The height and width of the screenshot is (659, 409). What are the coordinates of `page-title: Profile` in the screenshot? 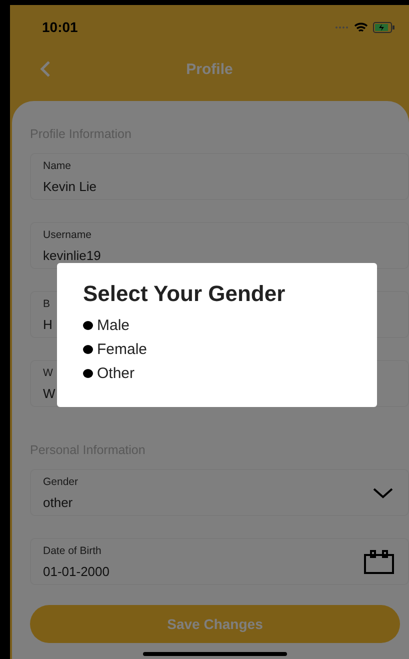 It's located at (209, 69).